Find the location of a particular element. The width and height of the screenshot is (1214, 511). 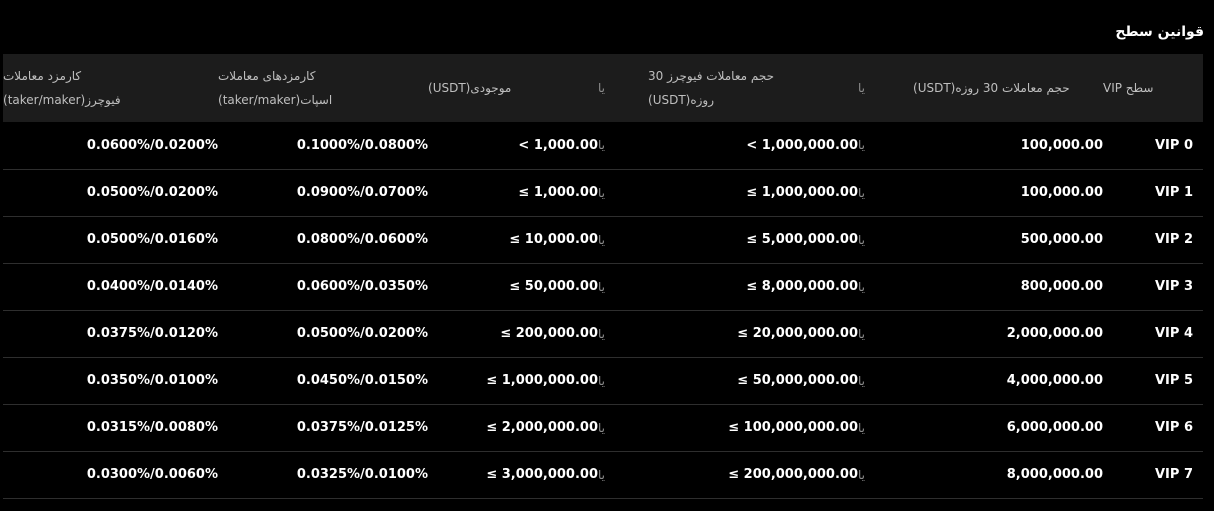

cell-futures-volume: < 1,000,000.00 is located at coordinates (802, 145).